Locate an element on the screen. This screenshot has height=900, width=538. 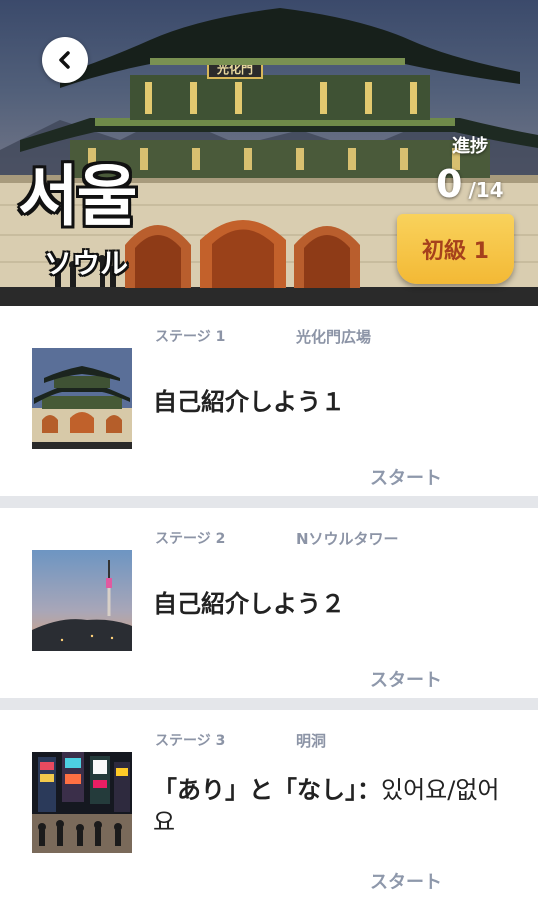
chevron-left-icon is located at coordinates (64, 60).